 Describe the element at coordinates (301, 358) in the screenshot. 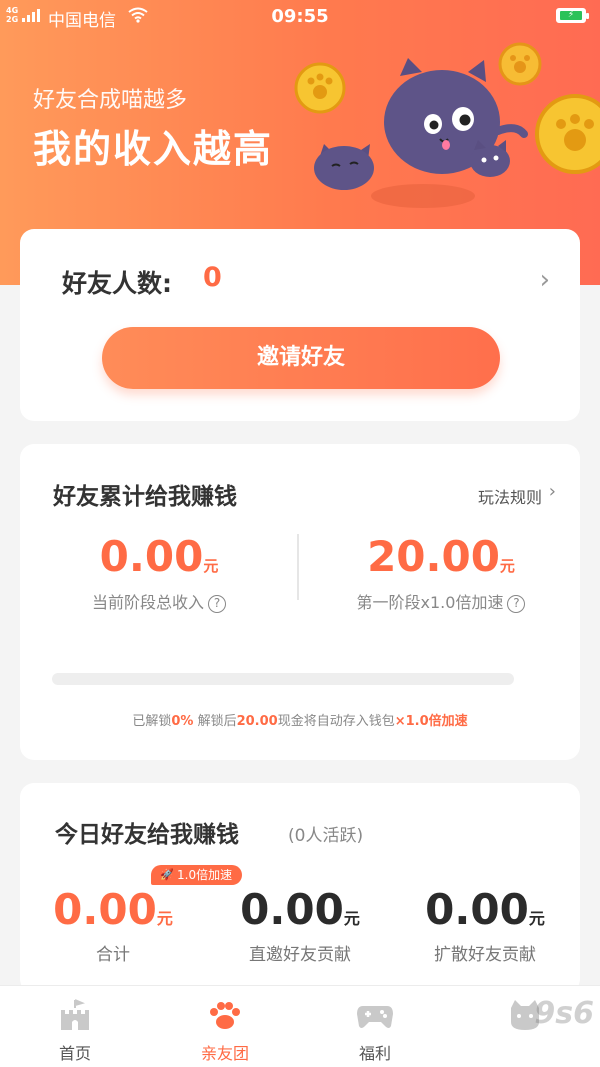

I see `invite-friends-button: 邀请好友` at that location.